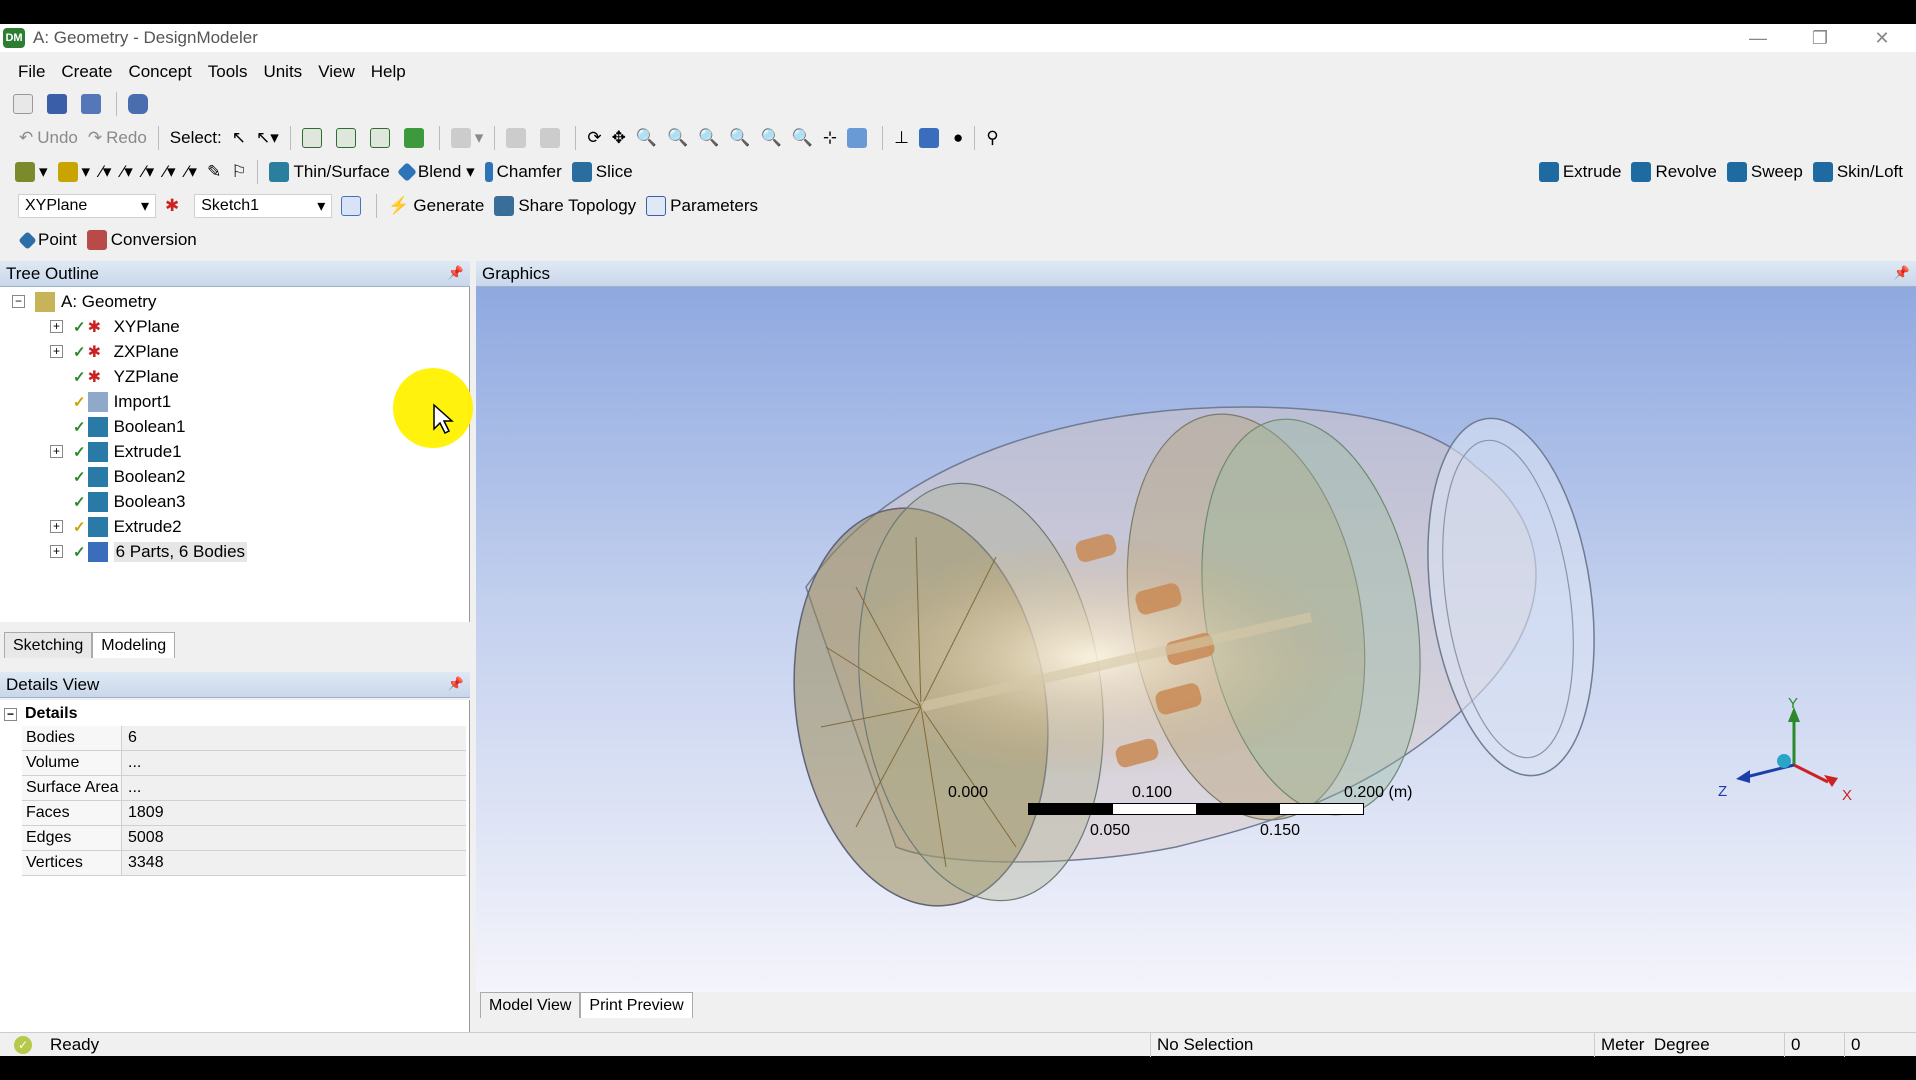  I want to click on sketch-tool-4-button: ⁄▾, so click(169, 172).